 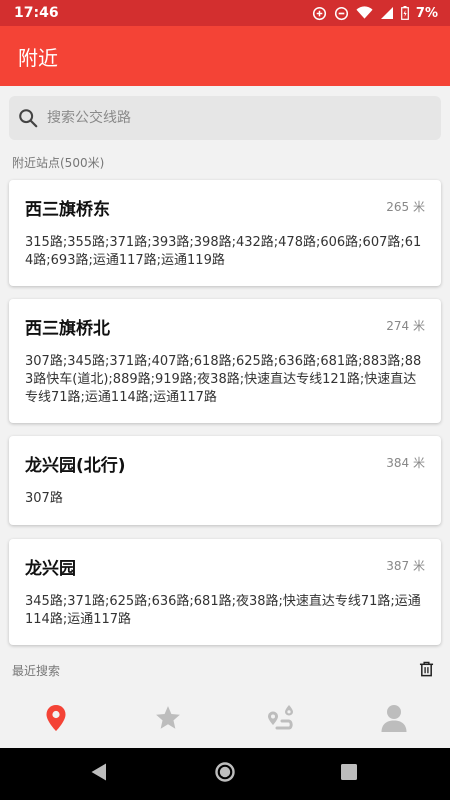 What do you see at coordinates (36, 671) in the screenshot?
I see `recent-section-label: 最近搜索` at bounding box center [36, 671].